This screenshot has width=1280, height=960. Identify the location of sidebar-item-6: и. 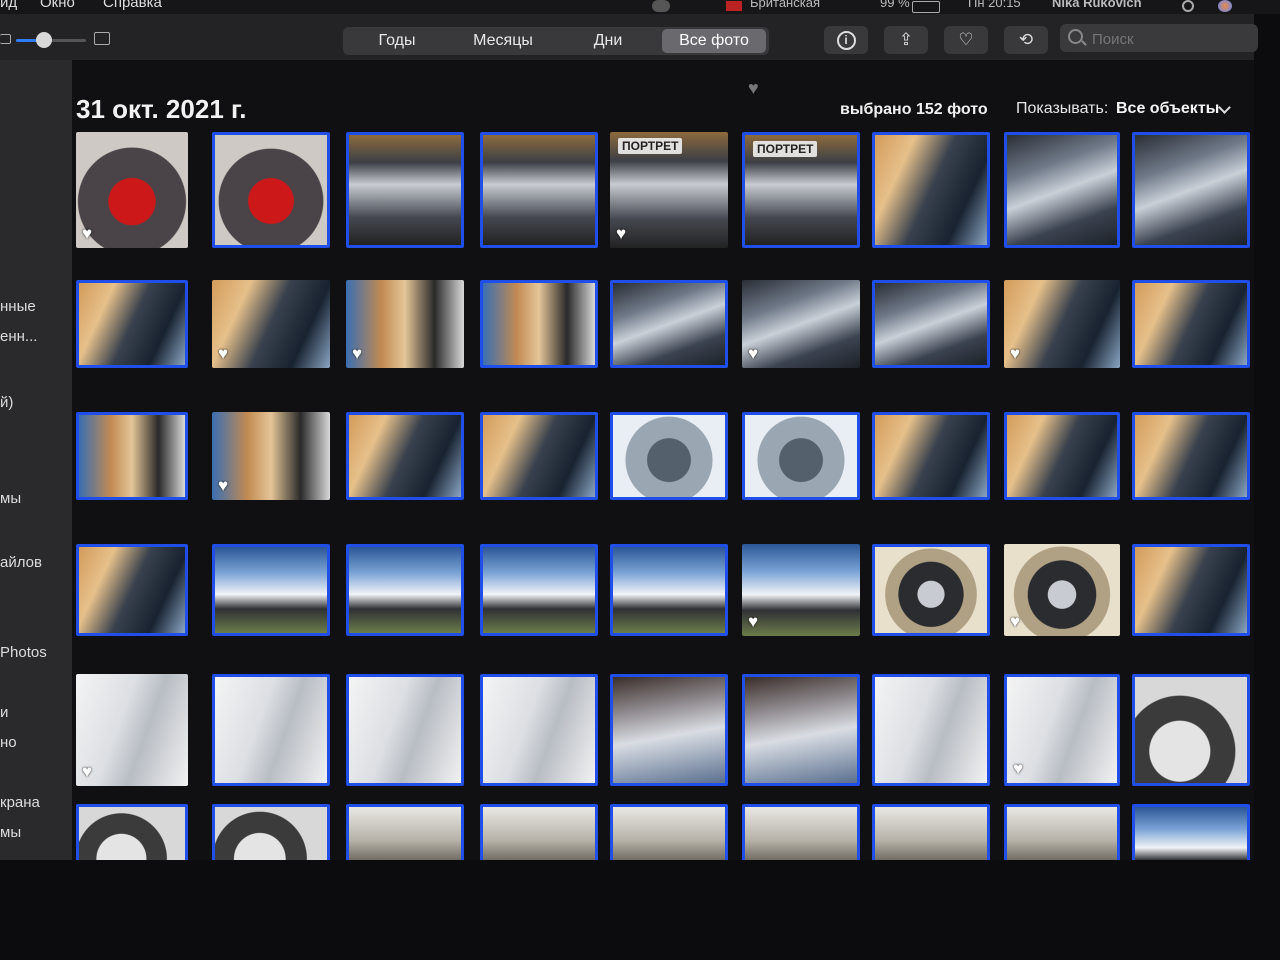
(4, 712).